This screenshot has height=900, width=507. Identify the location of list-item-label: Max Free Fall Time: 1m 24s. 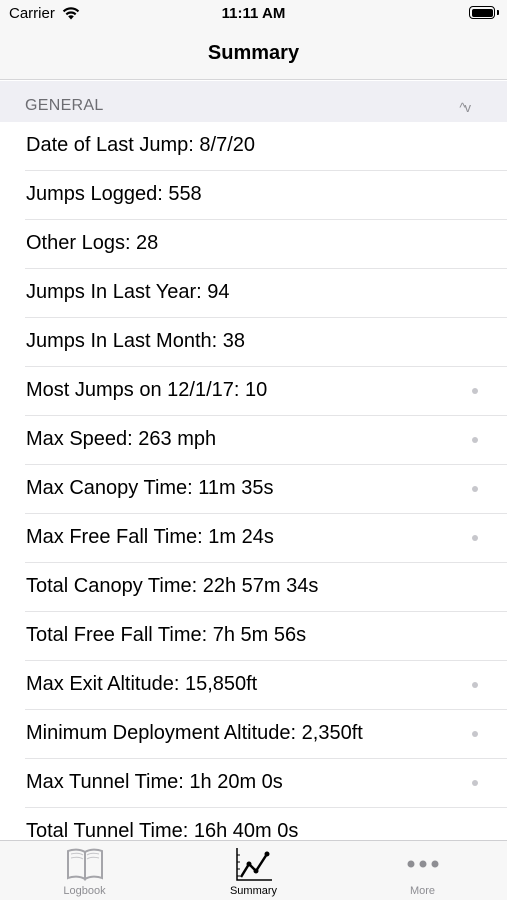
(150, 537).